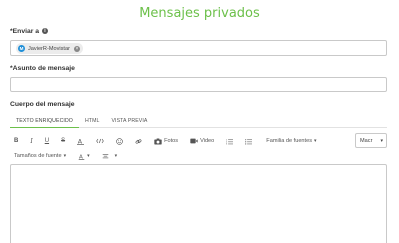 The image size is (399, 243). What do you see at coordinates (198, 120) in the screenshot?
I see `editor-tabs: TEXTO ENRIQUECIDO HTML VISTA PREVIA` at bounding box center [198, 120].